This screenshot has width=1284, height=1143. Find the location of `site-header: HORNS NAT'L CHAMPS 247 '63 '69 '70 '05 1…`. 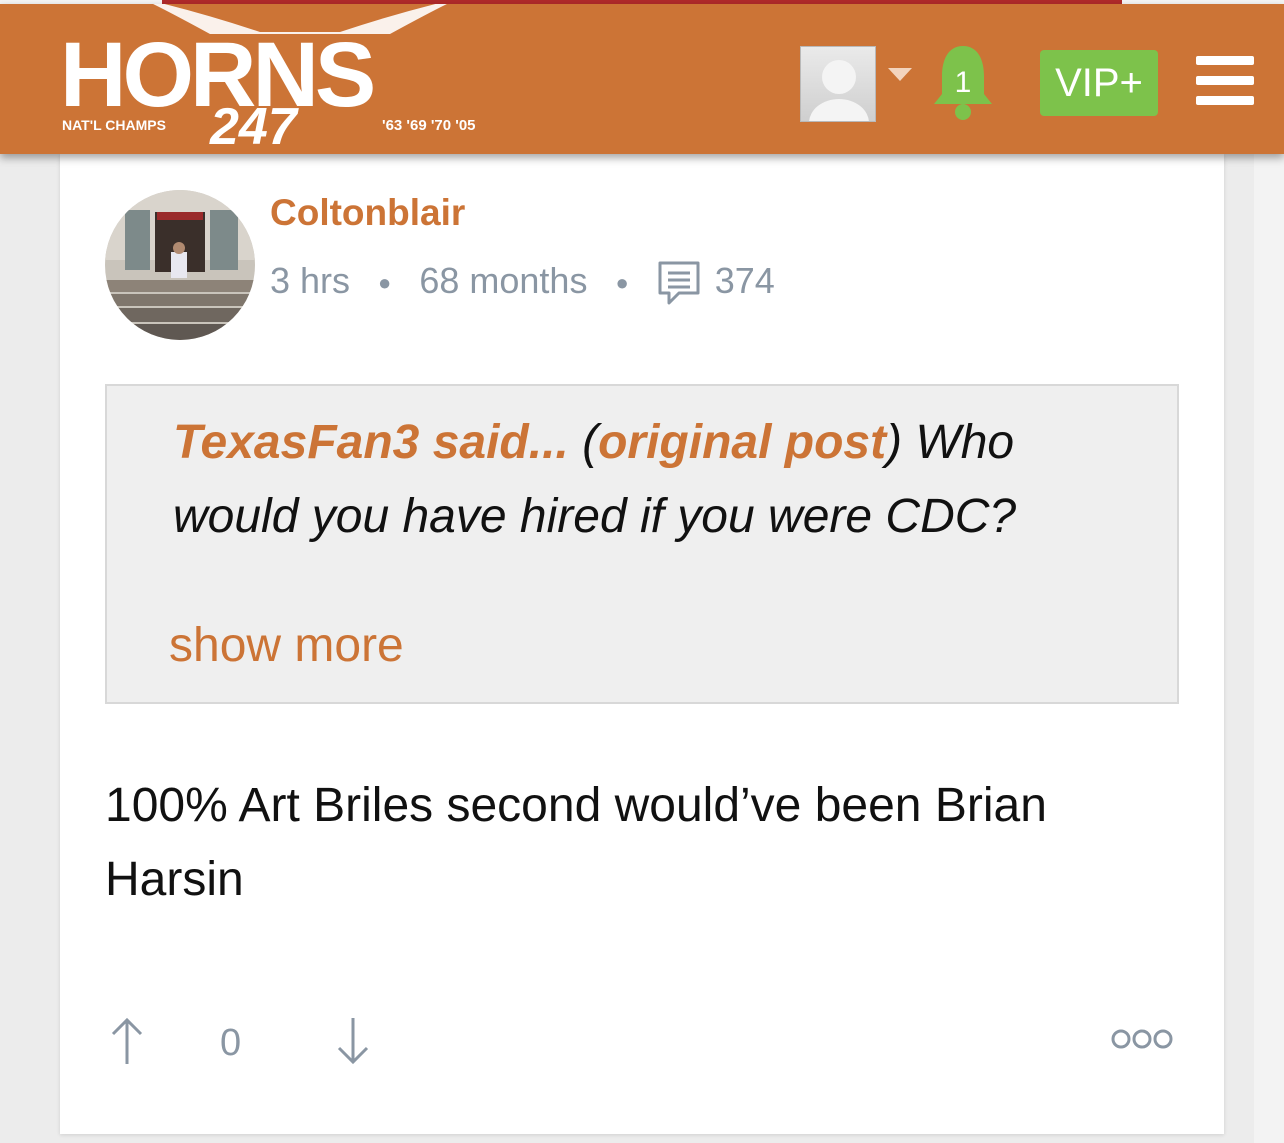

site-header: HORNS NAT'L CHAMPS 247 '63 '69 '70 '05 1… is located at coordinates (642, 79).